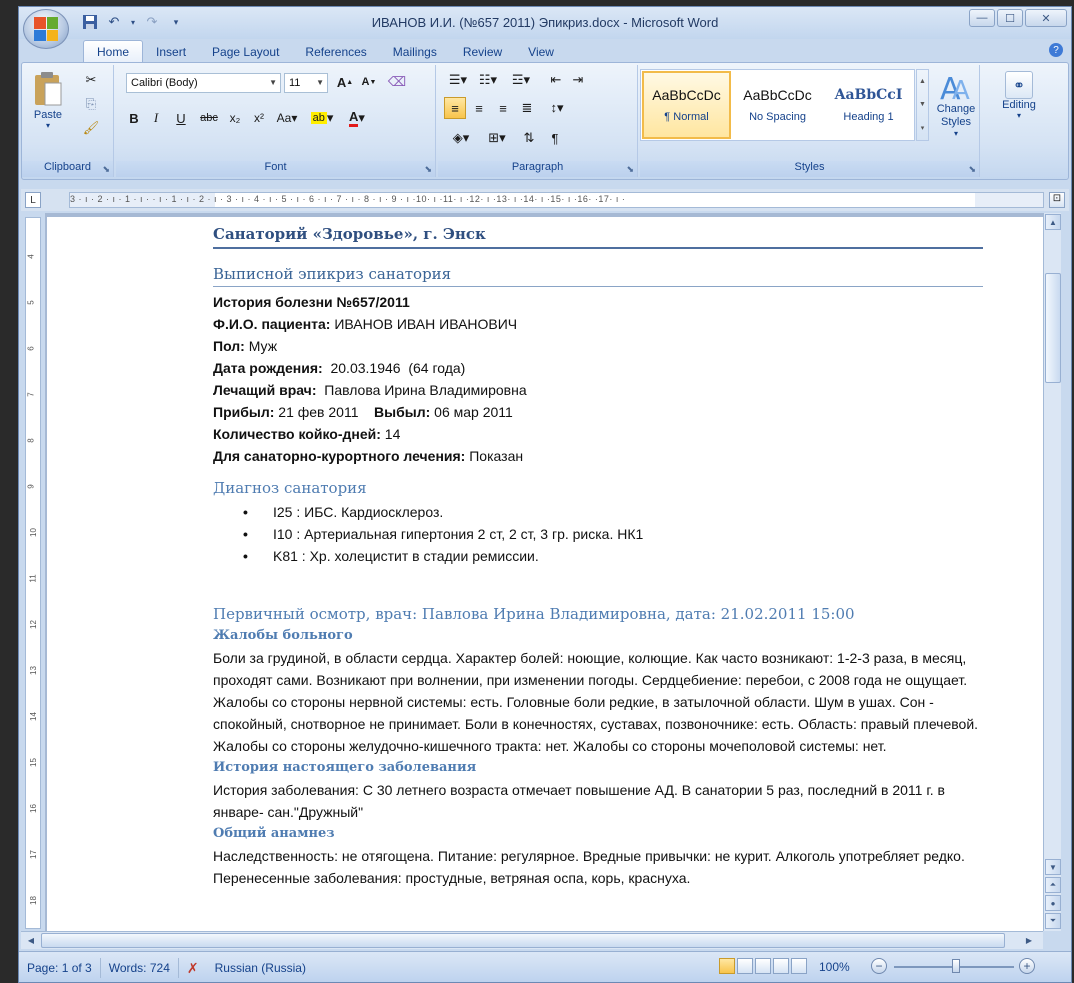  Describe the element at coordinates (48, 100) in the screenshot. I see `paste-button: Paste ▾` at that location.